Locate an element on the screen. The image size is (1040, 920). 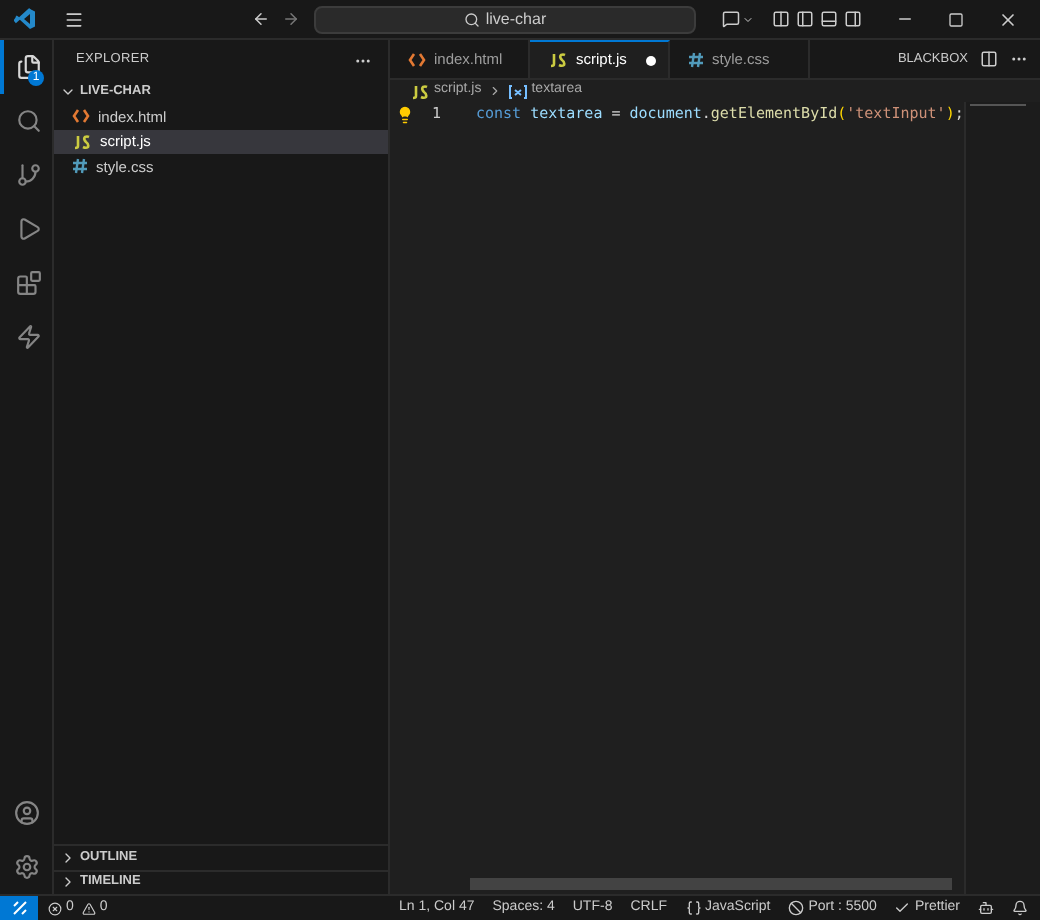
maximize-button is located at coordinates (956, 19).